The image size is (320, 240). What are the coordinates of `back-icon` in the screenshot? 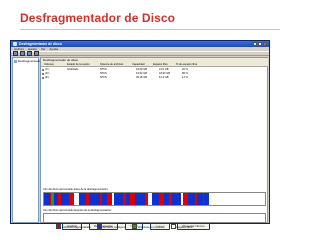 It's located at (15, 53).